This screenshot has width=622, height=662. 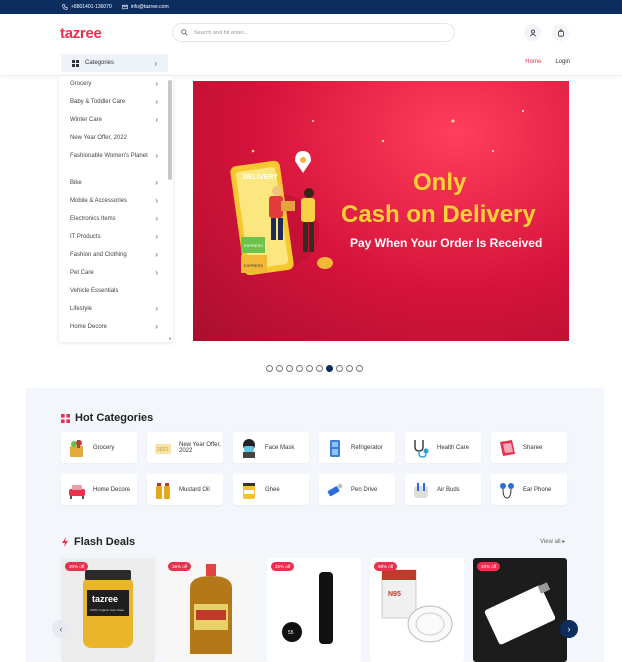 I want to click on svg-text: 100% Organic Cow Ghee, so click(x=107, y=610).